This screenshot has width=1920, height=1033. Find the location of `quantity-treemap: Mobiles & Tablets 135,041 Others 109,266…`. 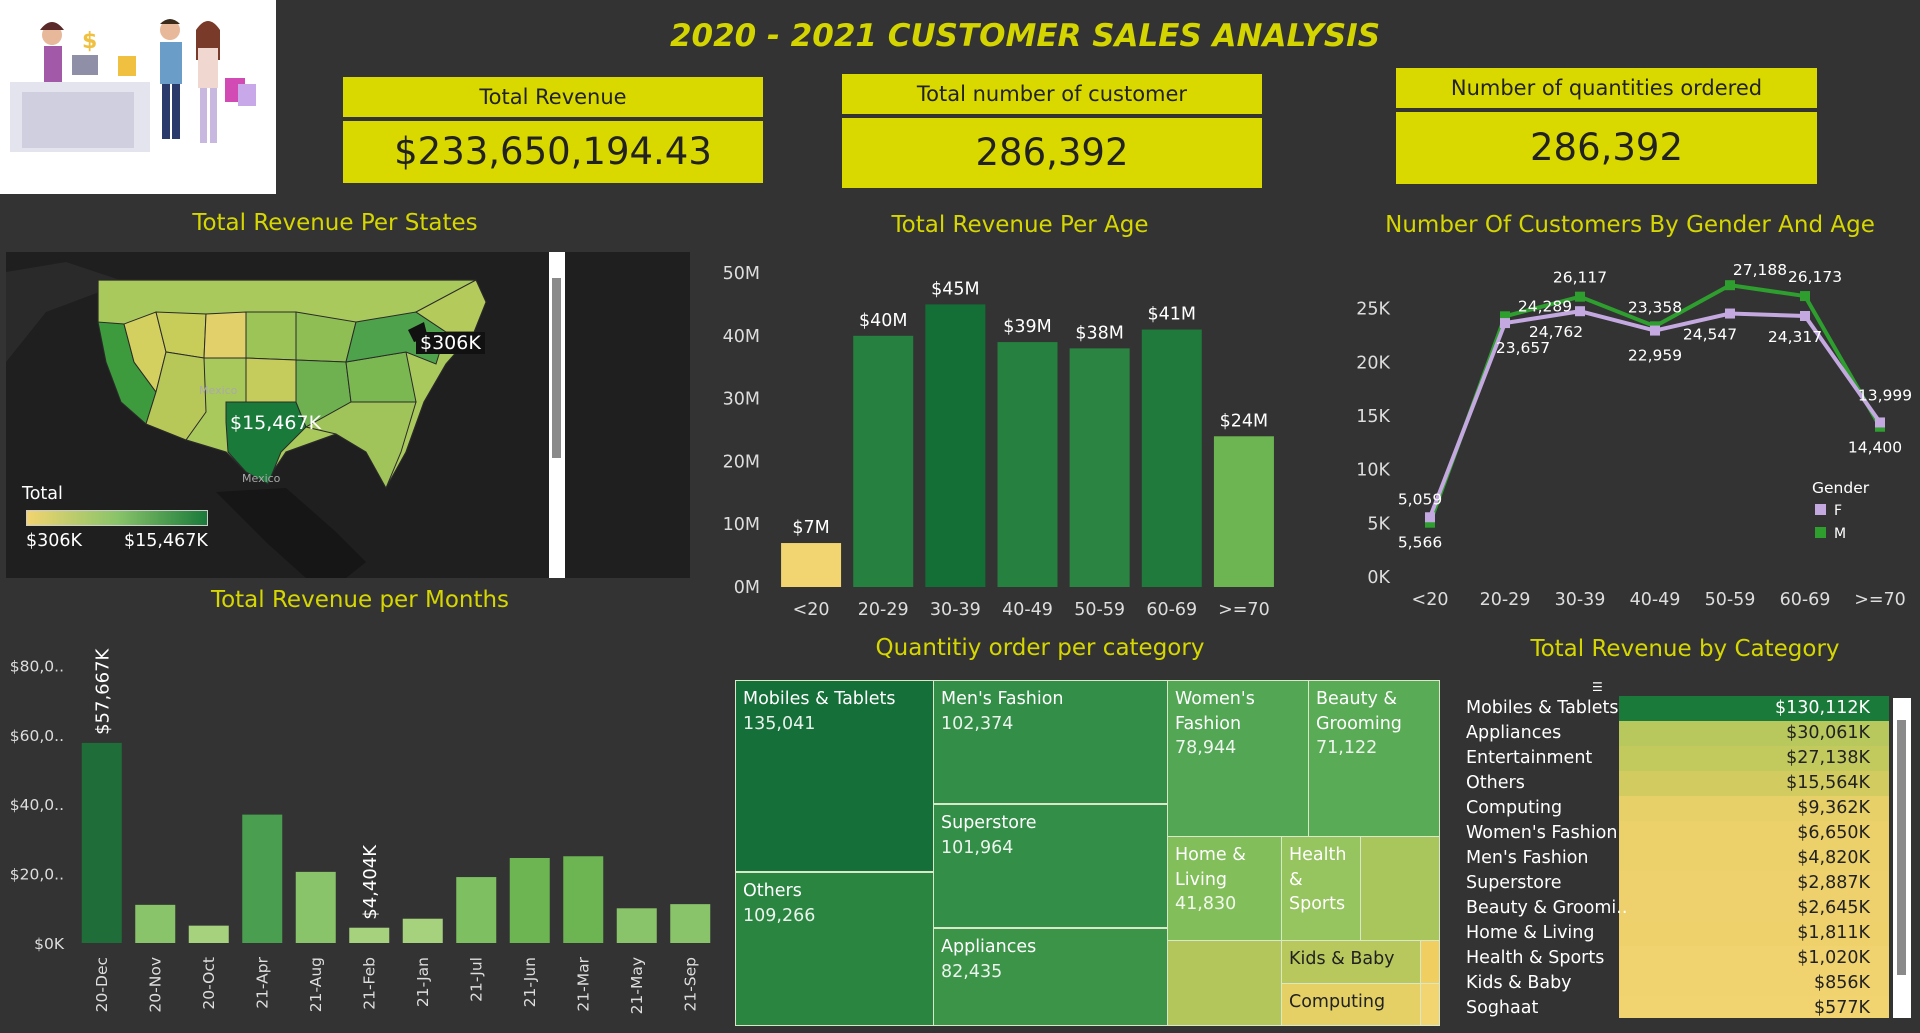

quantity-treemap: Mobiles & Tablets 135,041 Others 109,266… is located at coordinates (1087, 853).